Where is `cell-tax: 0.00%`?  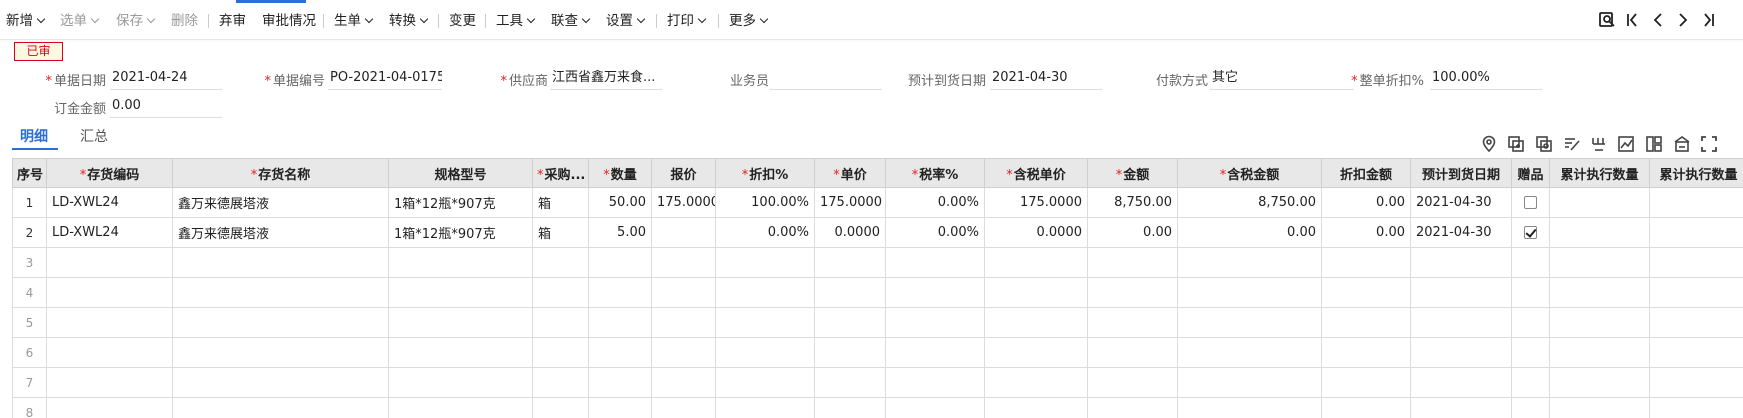 cell-tax: 0.00% is located at coordinates (935, 202).